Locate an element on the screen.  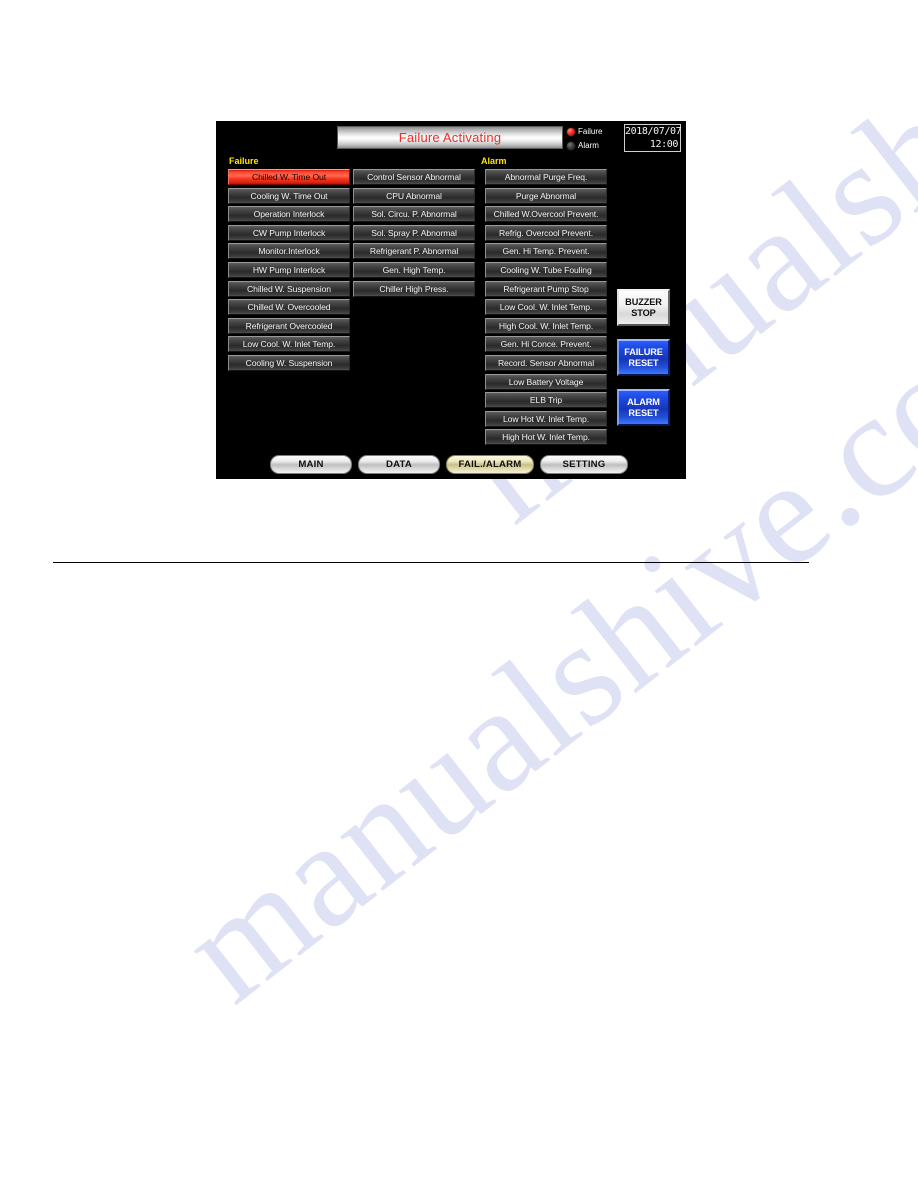
action-button-group: BUZZER STOP FAILURE RESET ALARM RESET is located at coordinates (645, 364).